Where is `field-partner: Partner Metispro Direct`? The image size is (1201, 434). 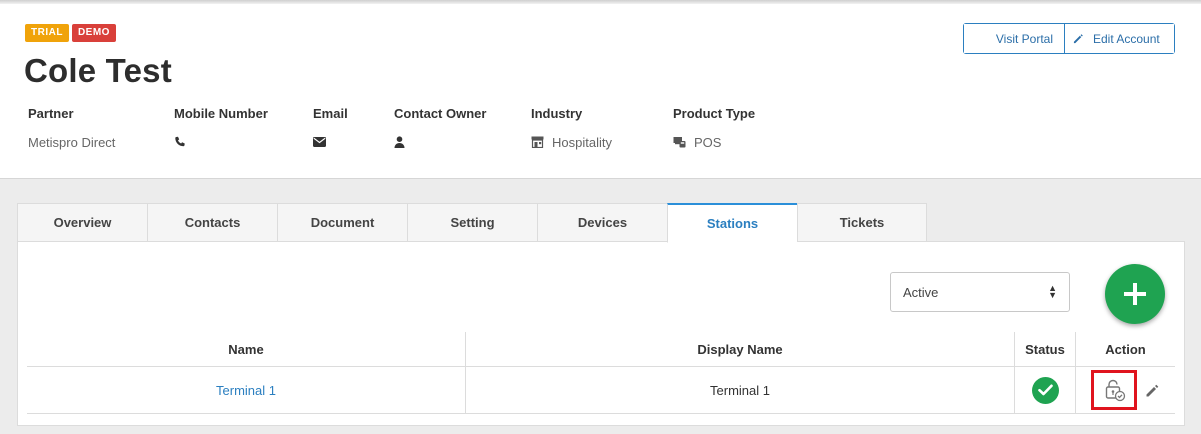 field-partner: Partner Metispro Direct is located at coordinates (71, 128).